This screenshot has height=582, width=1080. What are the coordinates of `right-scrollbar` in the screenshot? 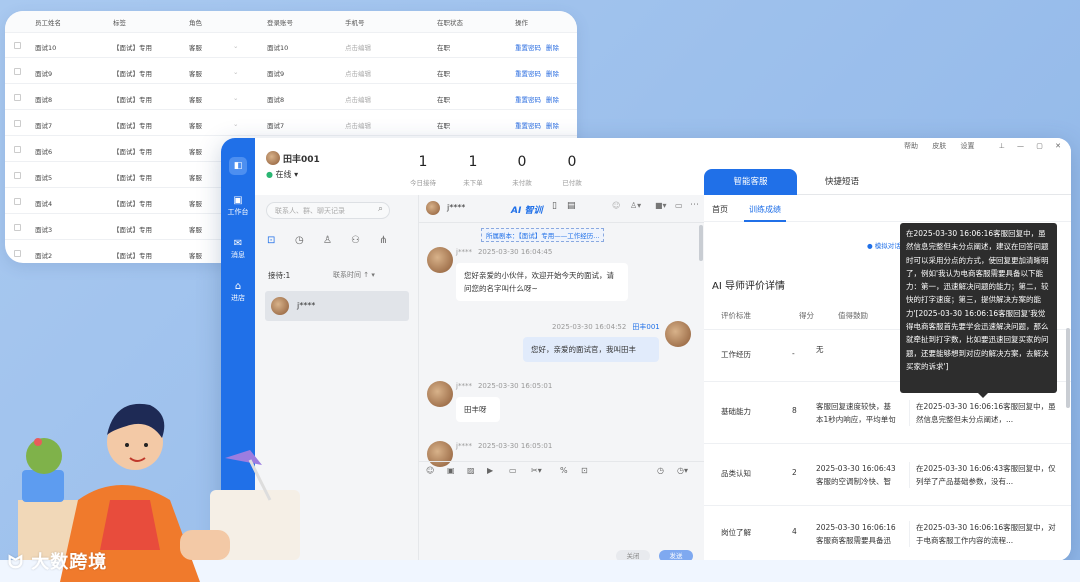 It's located at (1068, 368).